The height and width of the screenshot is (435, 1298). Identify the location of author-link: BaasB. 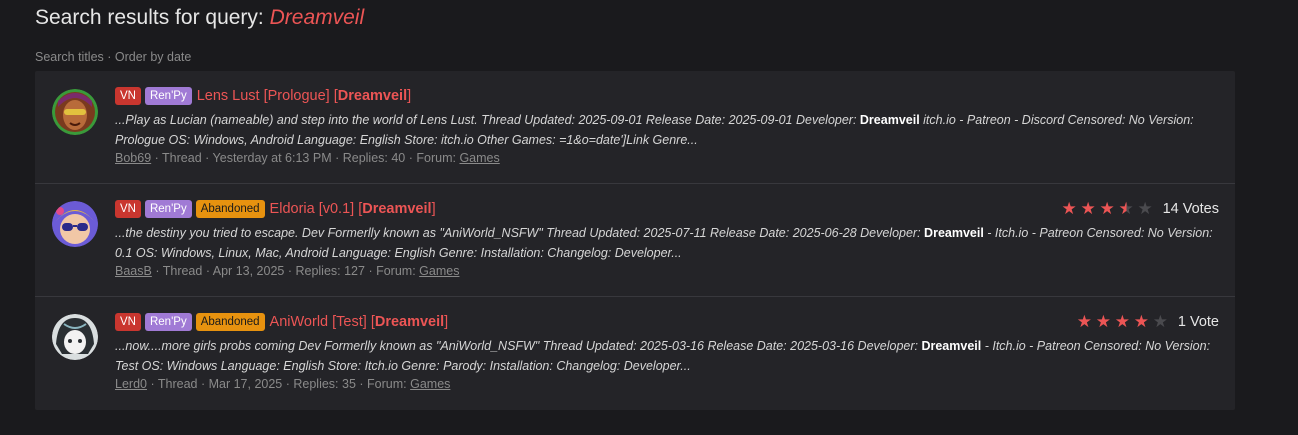
(133, 271).